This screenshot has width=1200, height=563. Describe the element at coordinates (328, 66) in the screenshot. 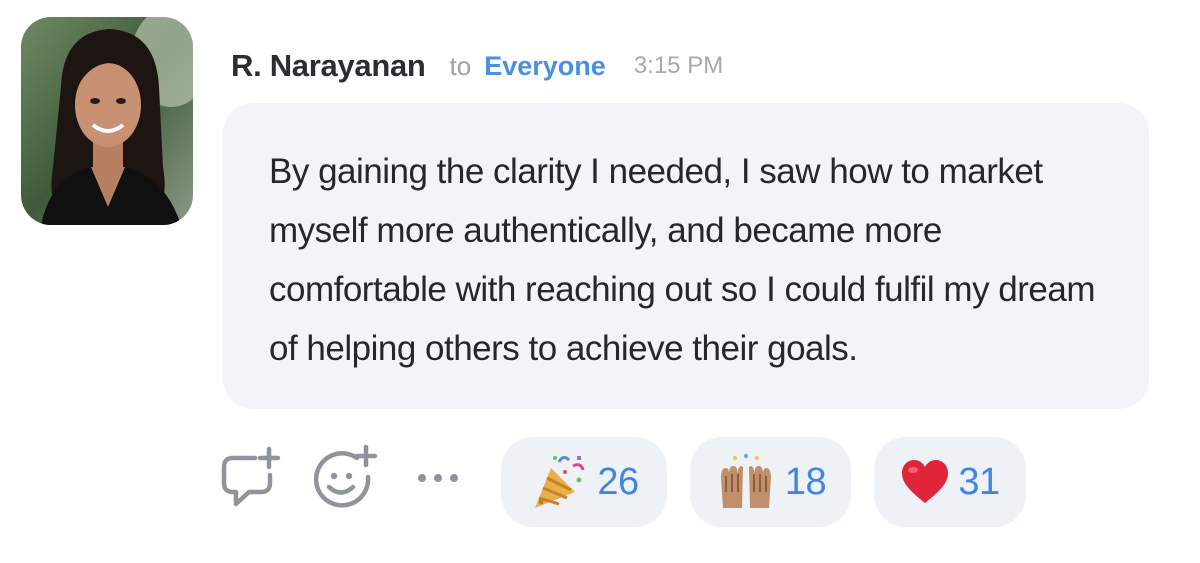

I see `sender-name: R. Narayanan` at that location.